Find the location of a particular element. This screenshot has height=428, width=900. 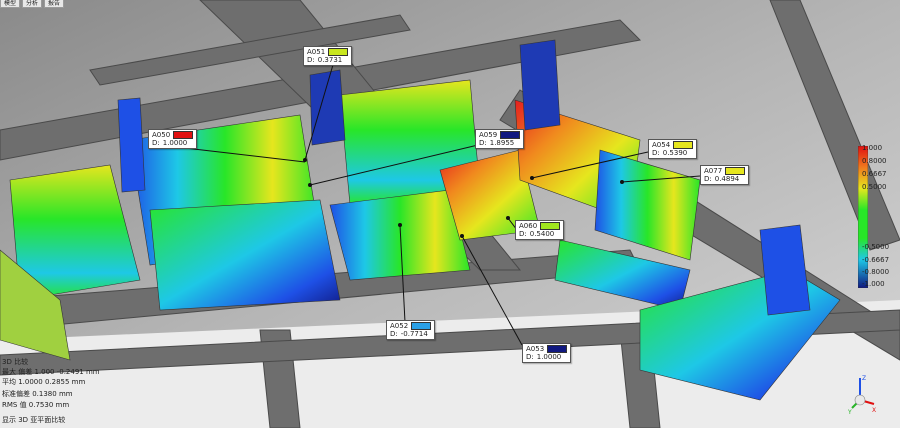

scale-label: 0.5000 is located at coordinates (874, 187).